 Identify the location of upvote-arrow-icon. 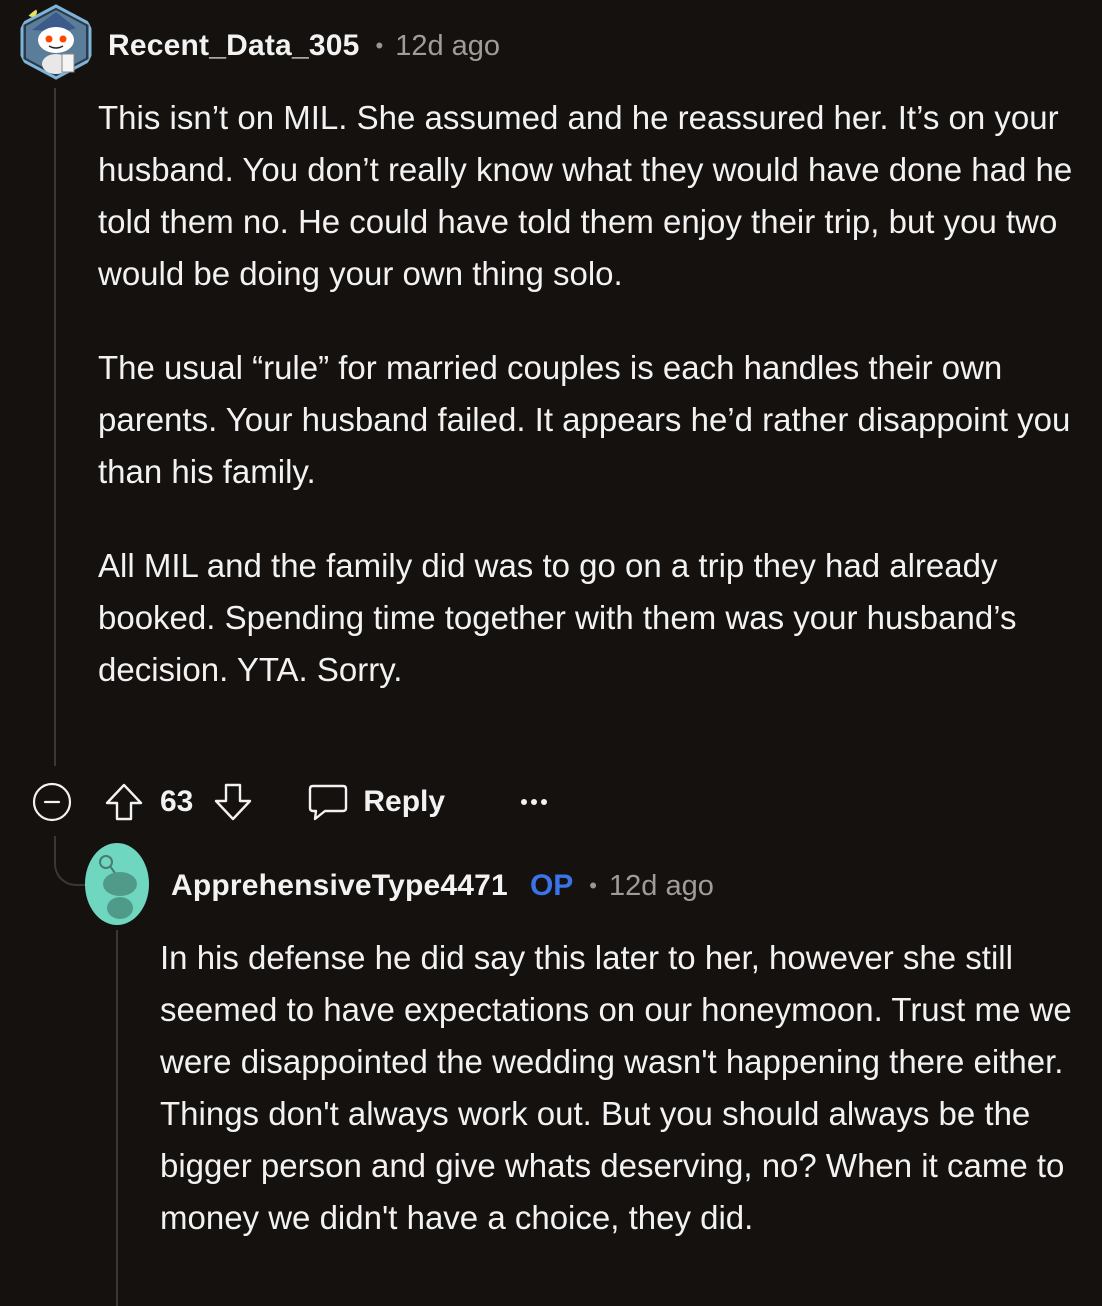
(124, 802).